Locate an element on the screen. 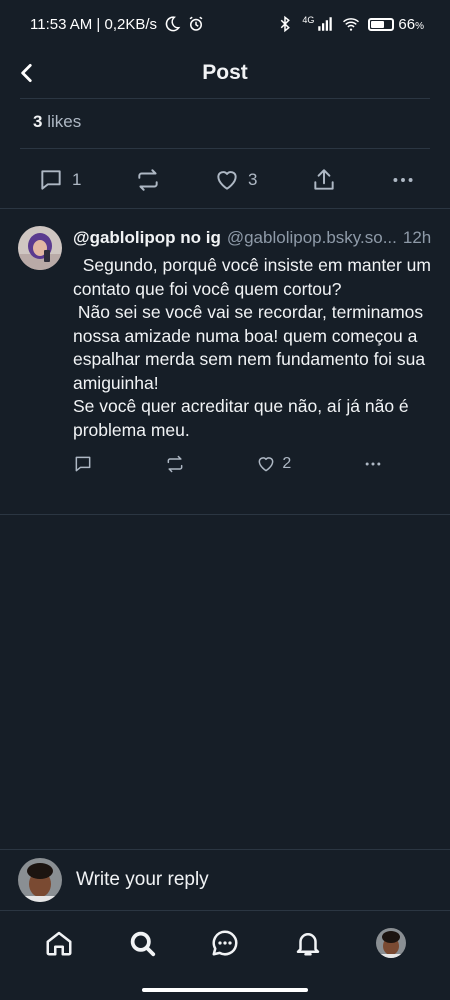 The height and width of the screenshot is (1000, 450). reply-button: 1 is located at coordinates (59, 180).